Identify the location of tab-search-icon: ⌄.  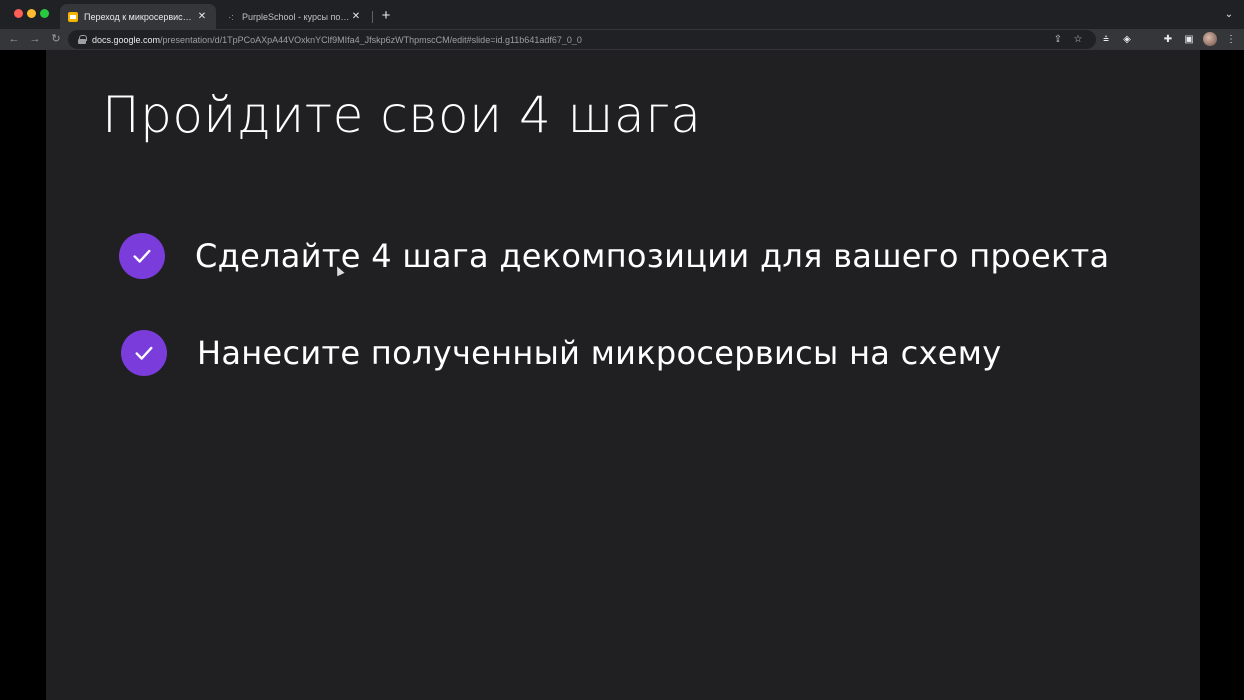
(1229, 15).